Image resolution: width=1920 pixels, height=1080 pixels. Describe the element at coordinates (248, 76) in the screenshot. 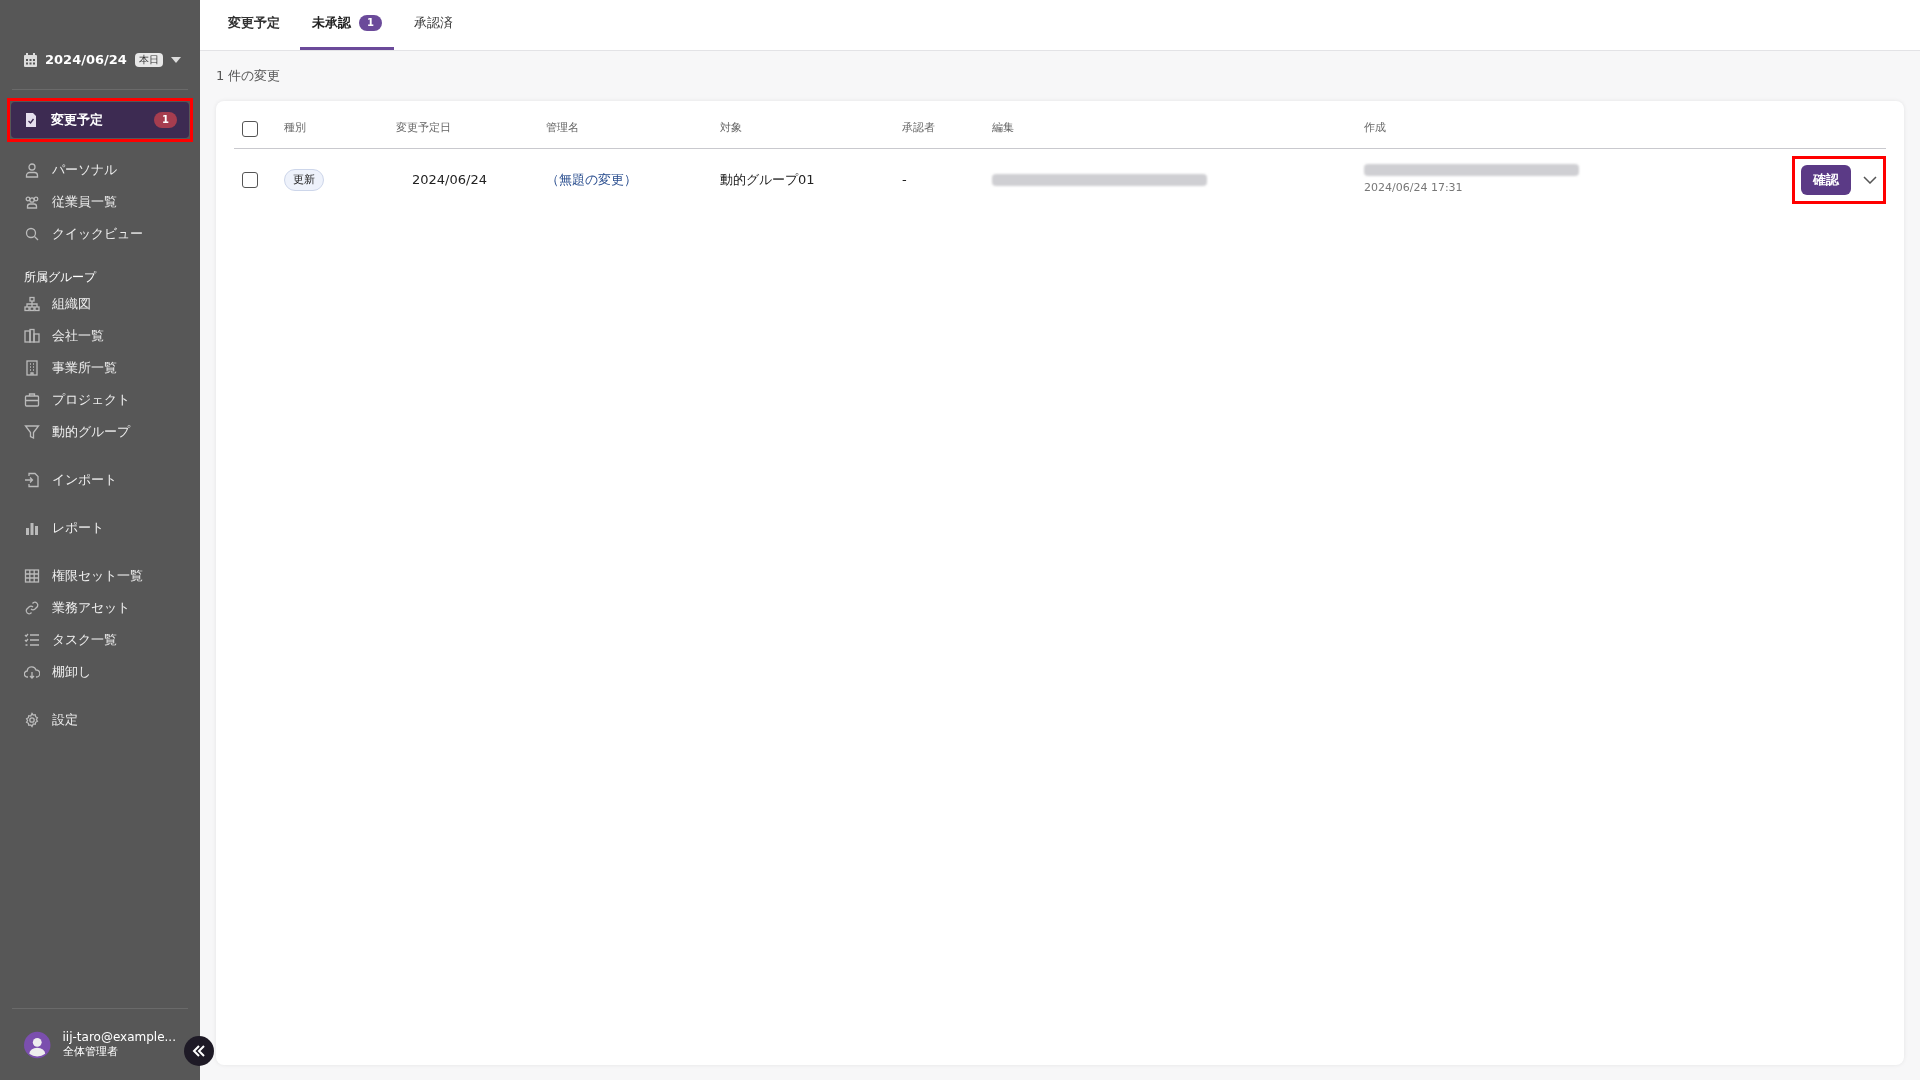

I see `result-count: 1 件の変更` at that location.